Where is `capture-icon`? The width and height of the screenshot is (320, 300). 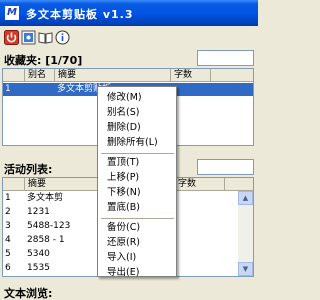
capture-icon is located at coordinates (28, 37).